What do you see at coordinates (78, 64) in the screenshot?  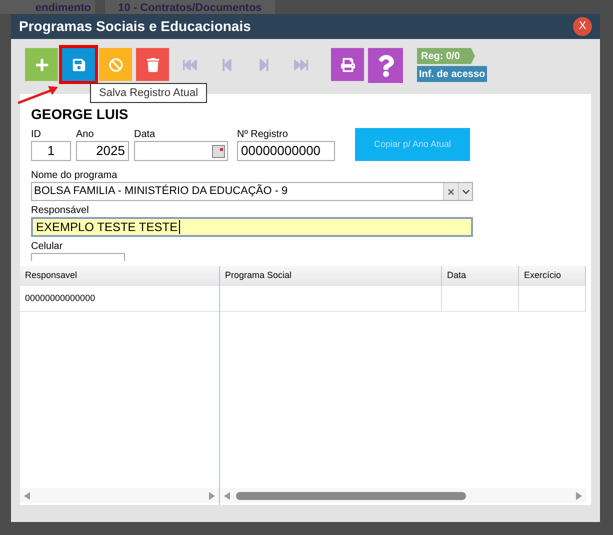 I see `save-button` at bounding box center [78, 64].